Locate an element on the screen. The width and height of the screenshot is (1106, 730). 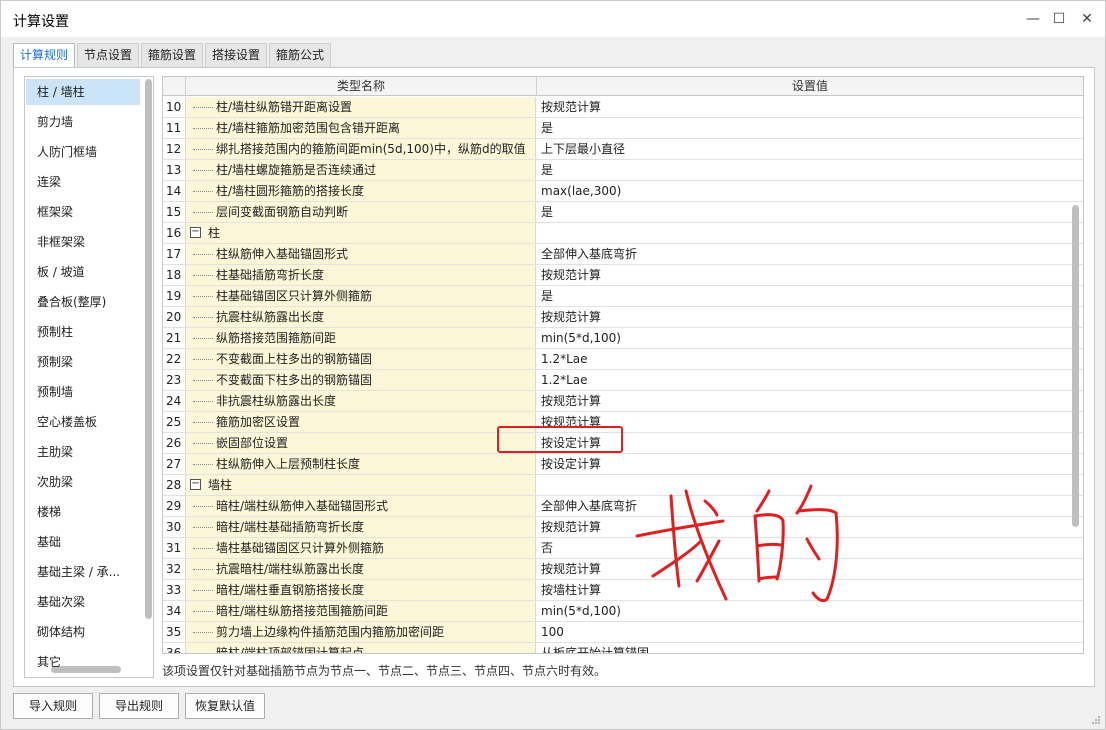
table-row: 36 暗柱/端柱顶部锚固计算起点 从板底开始计算锚固 is located at coordinates (623, 648).